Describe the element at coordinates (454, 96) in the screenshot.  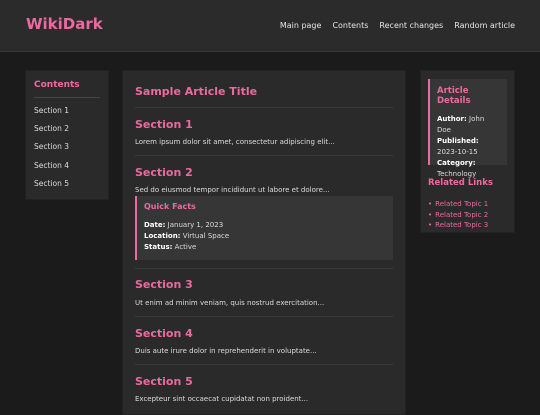
I see `article-details-heading: Article Details` at that location.